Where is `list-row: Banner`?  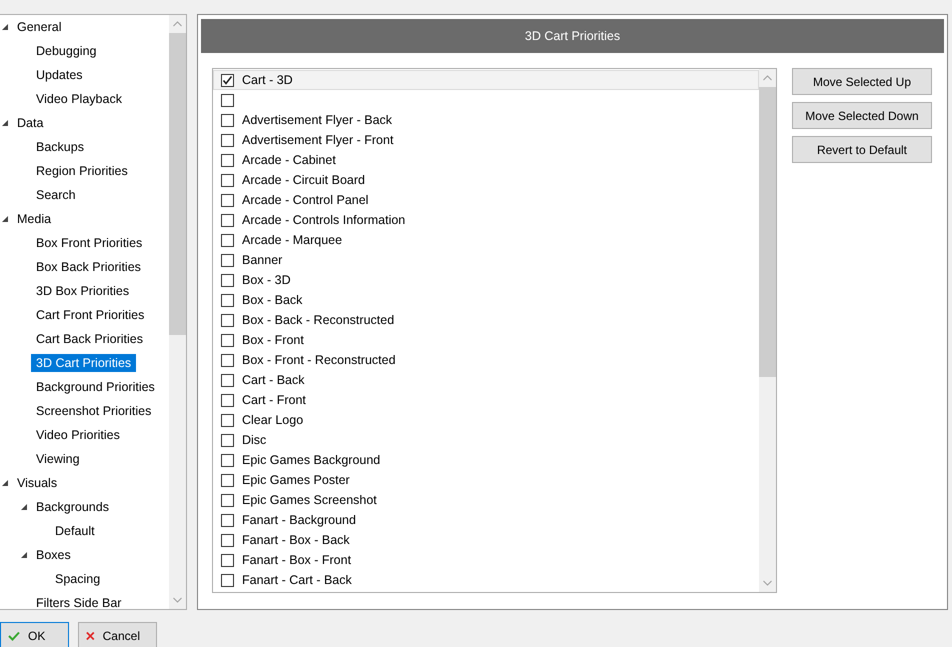 list-row: Banner is located at coordinates (486, 260).